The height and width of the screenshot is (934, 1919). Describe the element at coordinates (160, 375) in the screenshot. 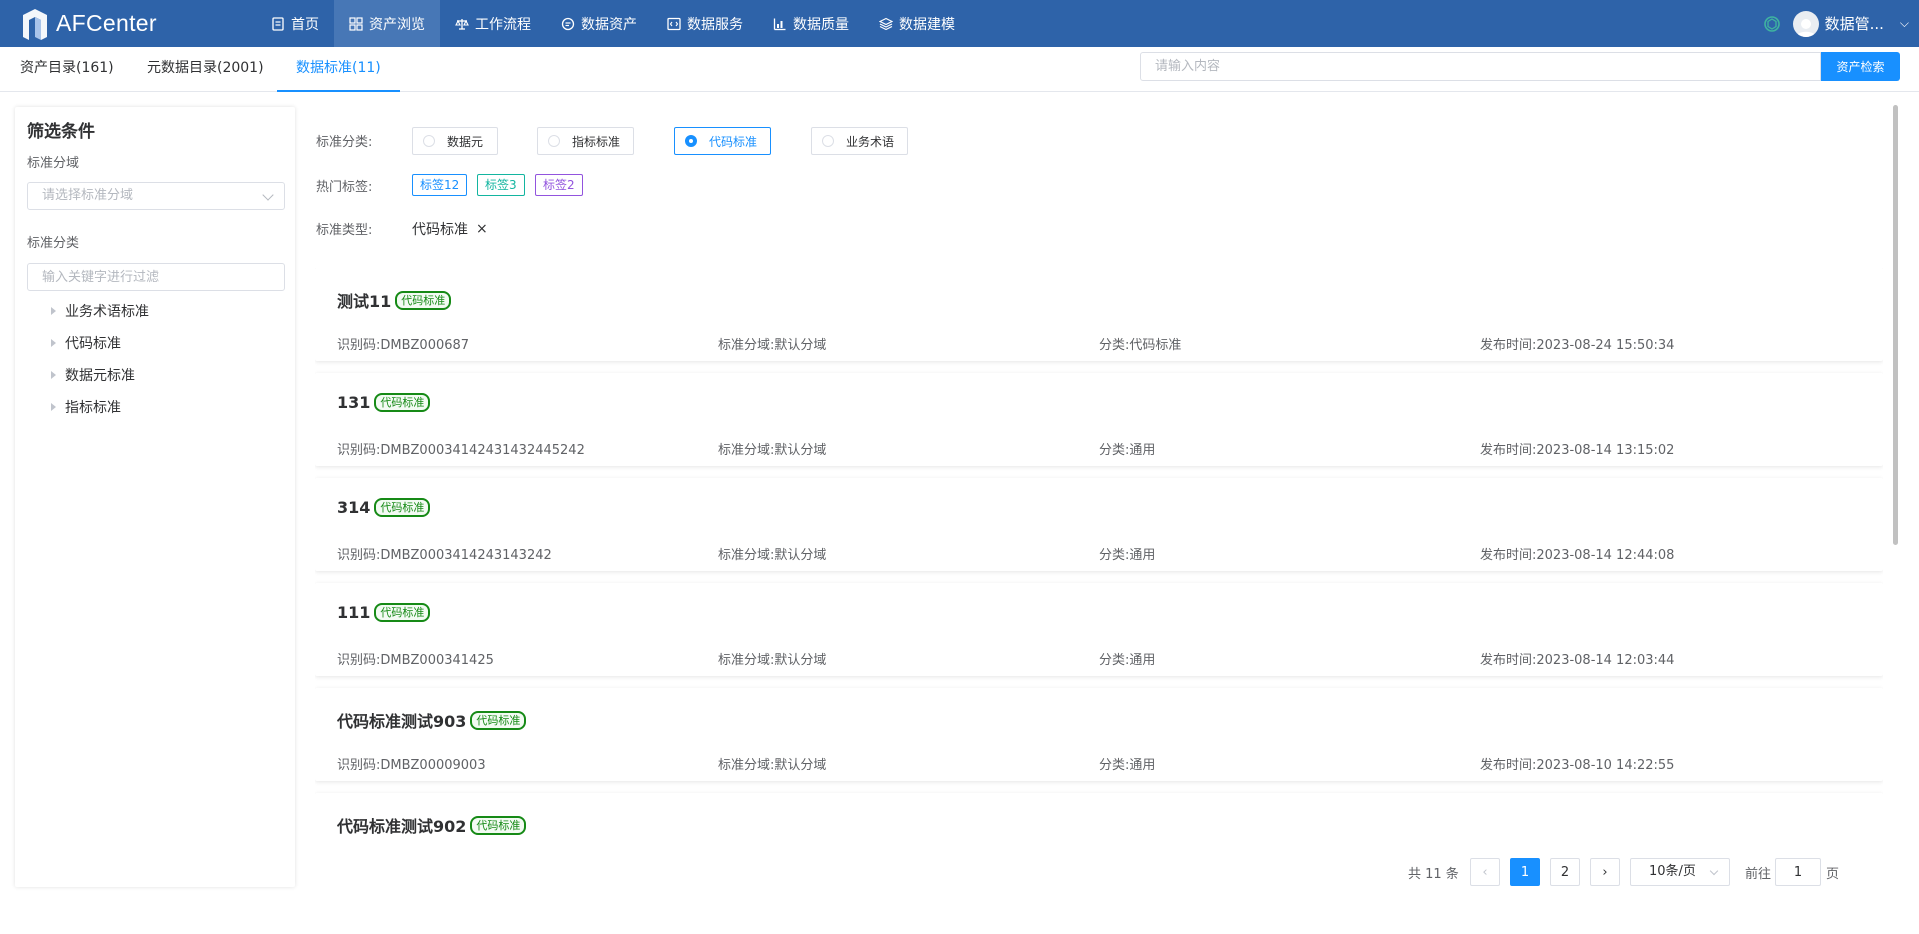

I see `tree-item-data-element: 数据元标准` at that location.